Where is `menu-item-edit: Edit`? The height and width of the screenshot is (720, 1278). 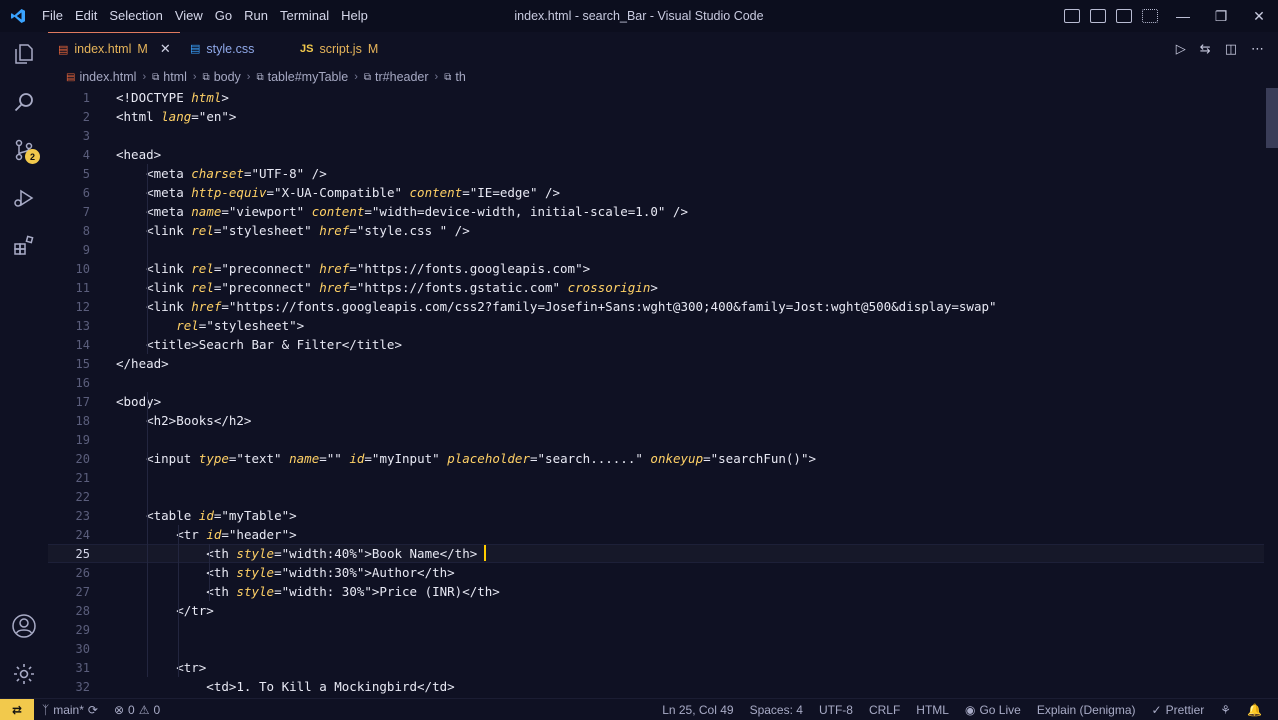 menu-item-edit: Edit is located at coordinates (86, 16).